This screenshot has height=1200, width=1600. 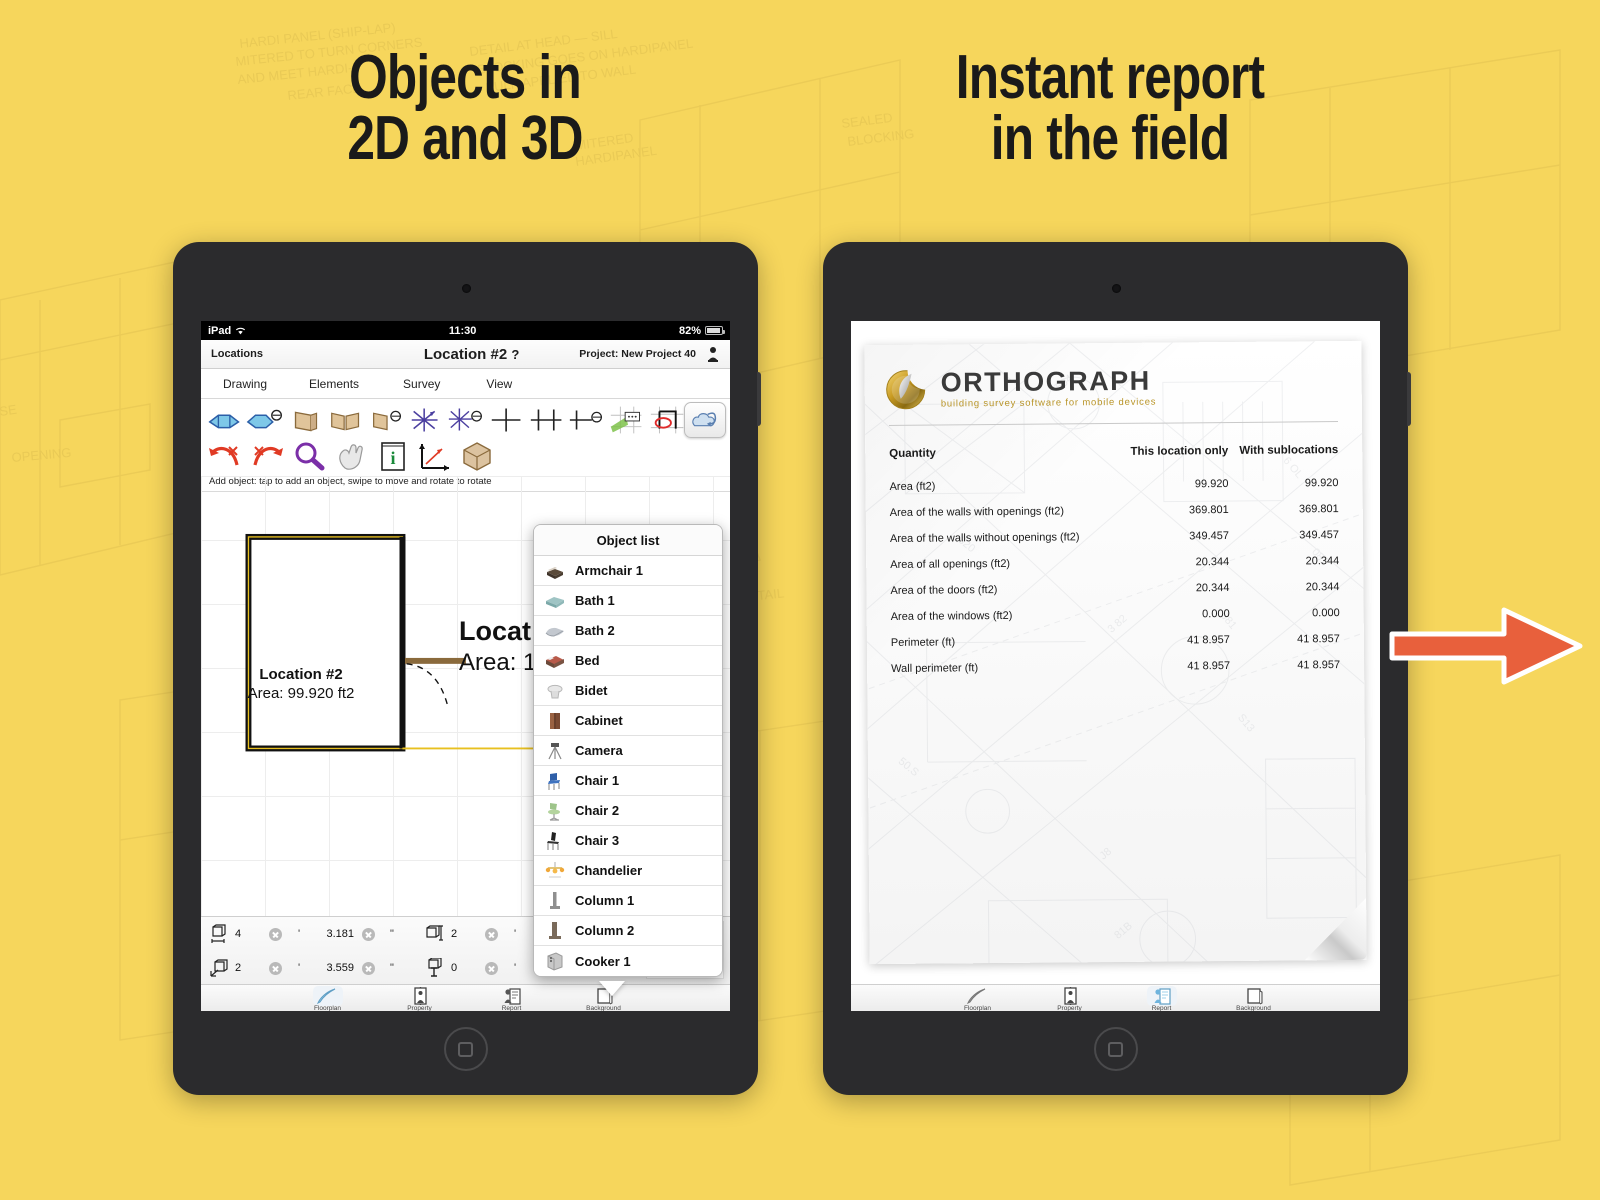 I want to click on list-item: Camera, so click(x=628, y=751).